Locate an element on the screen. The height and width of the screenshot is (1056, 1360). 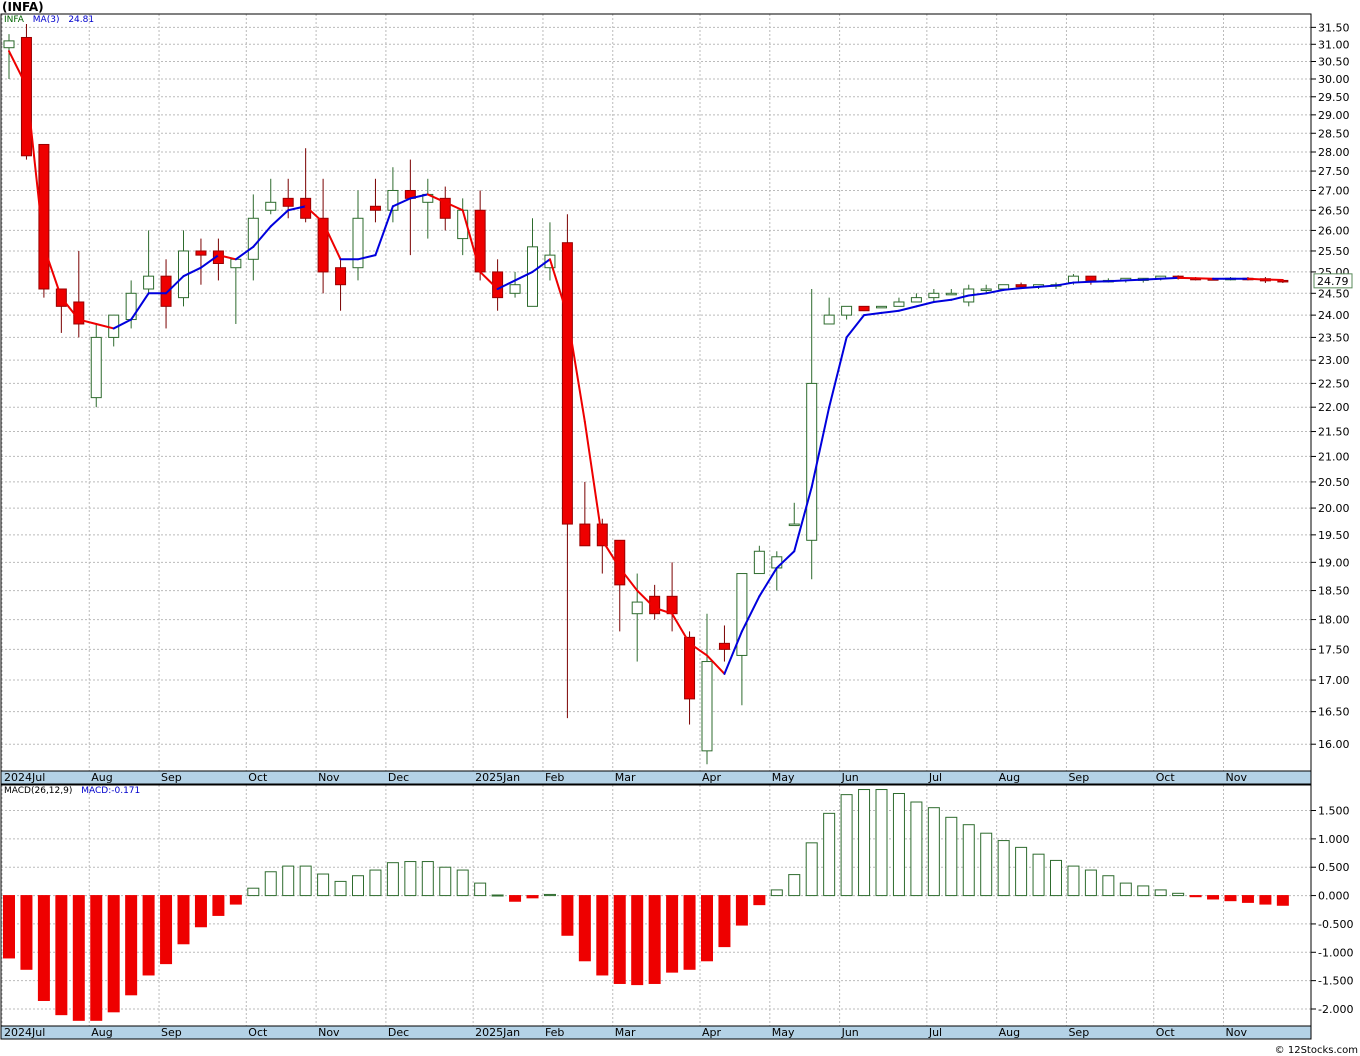
price-tick-label: 31.50 is located at coordinates (1334, 27).